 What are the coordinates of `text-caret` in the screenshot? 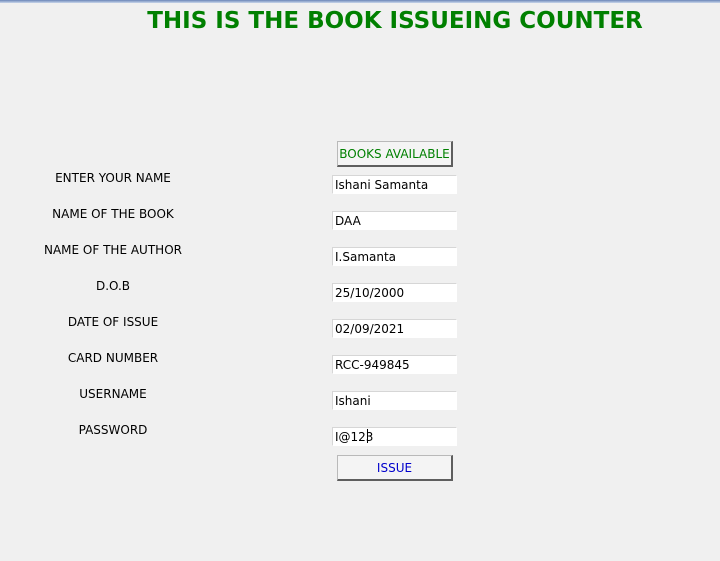 It's located at (367, 436).